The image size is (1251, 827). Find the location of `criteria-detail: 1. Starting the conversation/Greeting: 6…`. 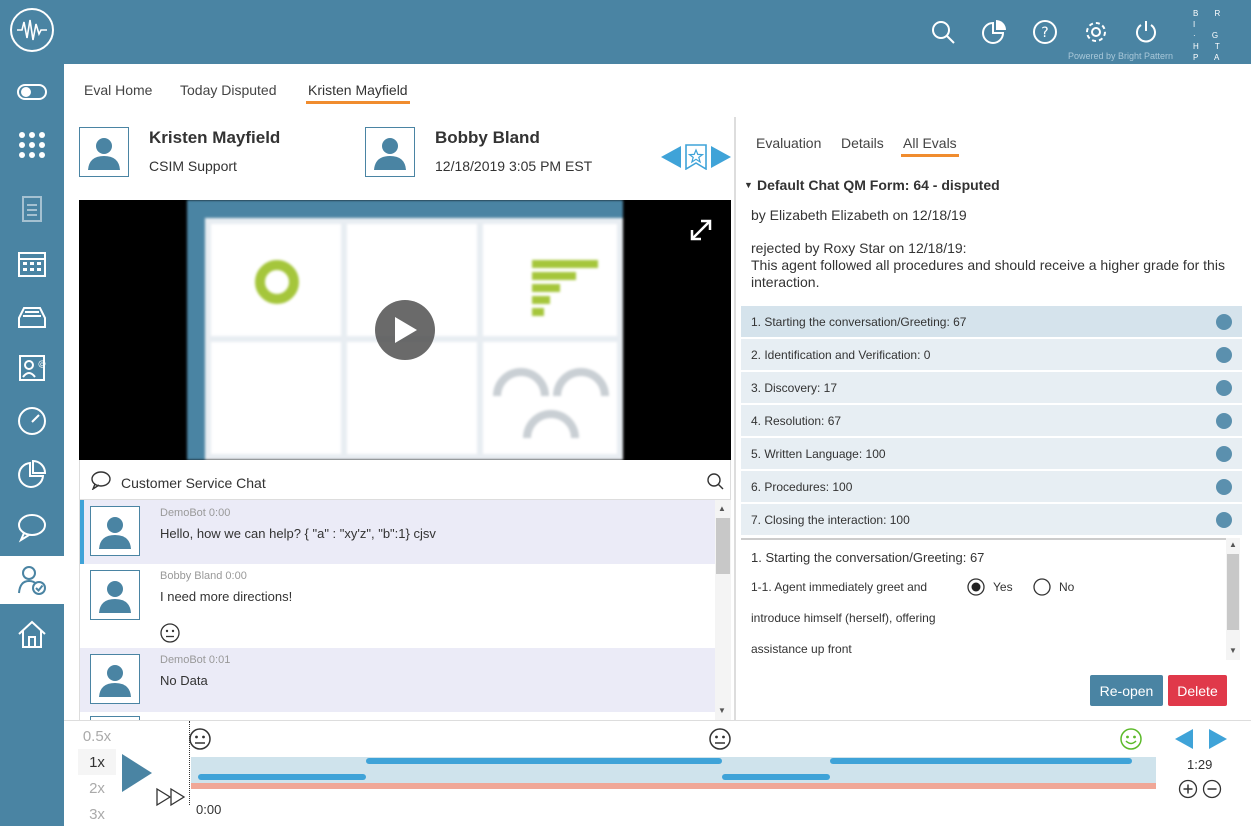

criteria-detail: 1. Starting the conversation/Greeting: 6… is located at coordinates (984, 598).